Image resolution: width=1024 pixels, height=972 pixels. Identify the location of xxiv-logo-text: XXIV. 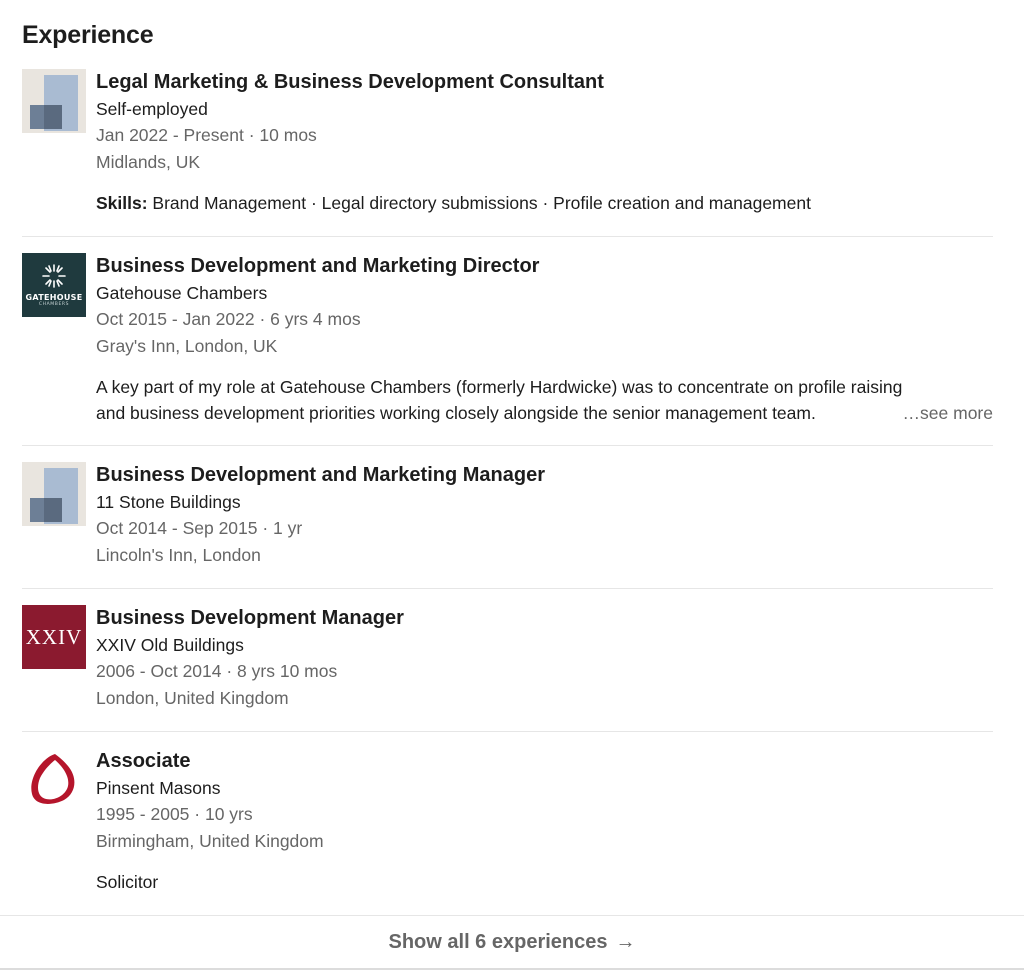
(54, 636).